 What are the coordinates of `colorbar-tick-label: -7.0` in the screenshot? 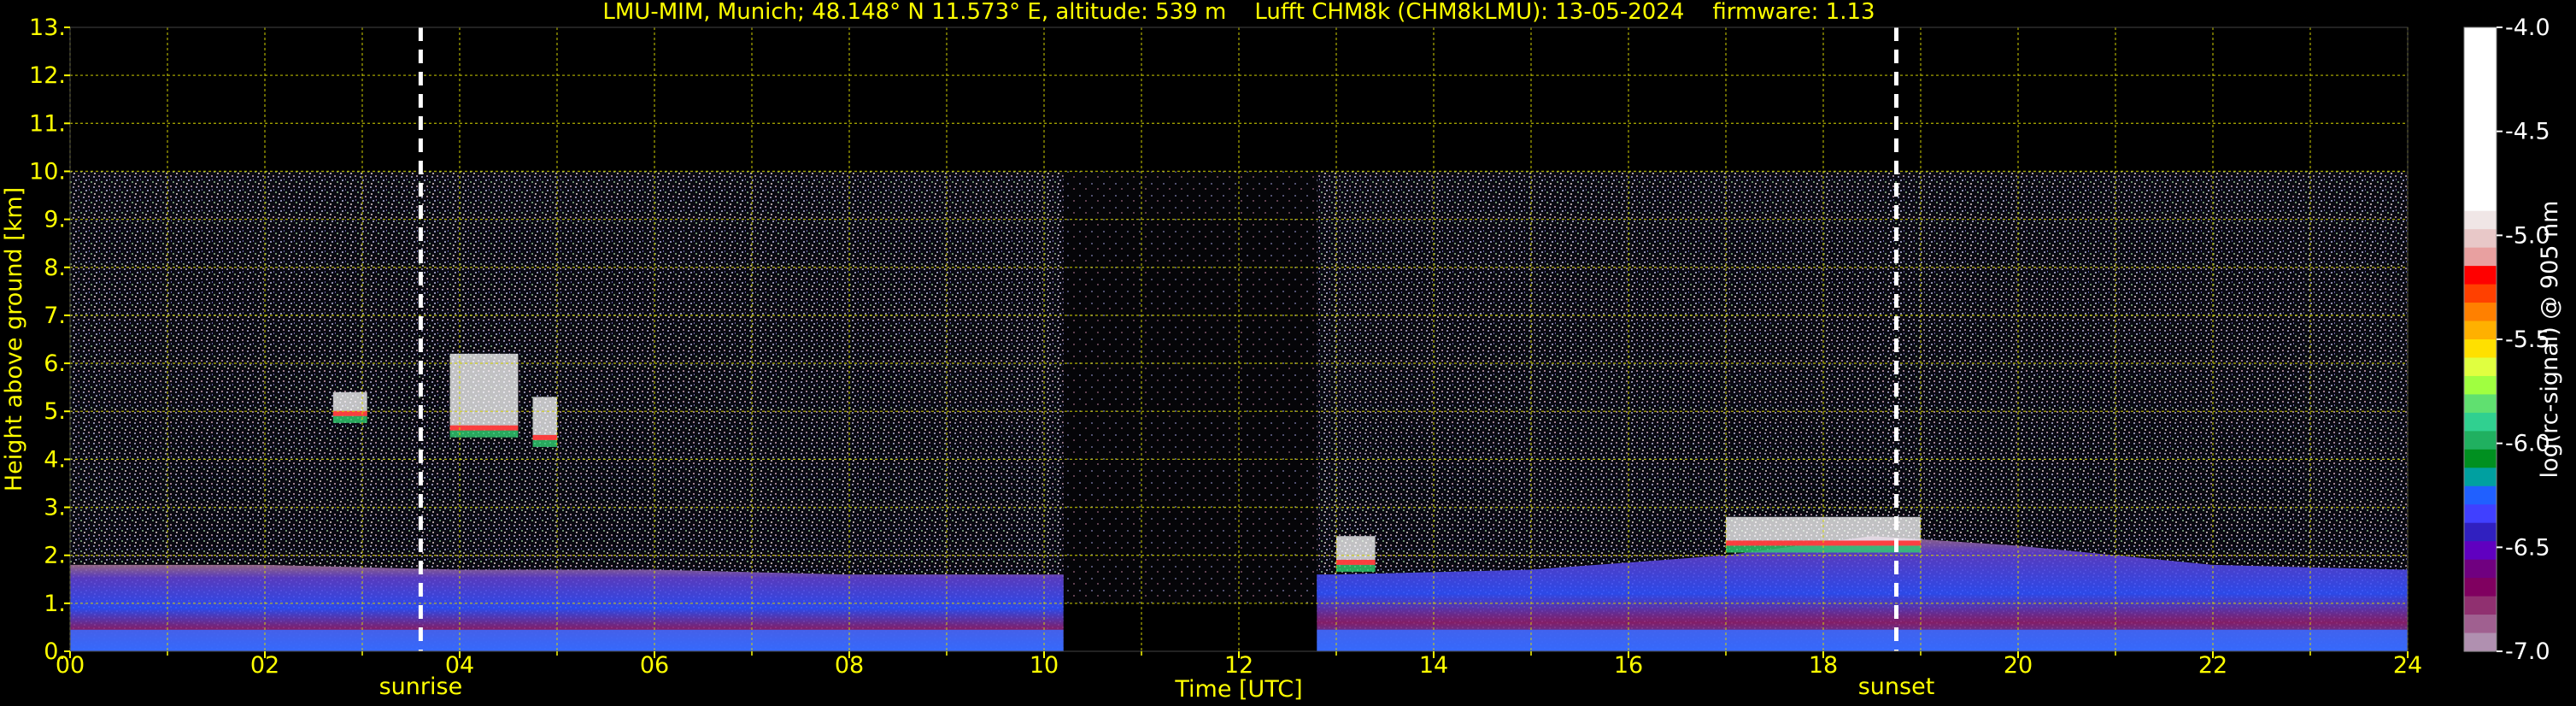 It's located at (2527, 651).